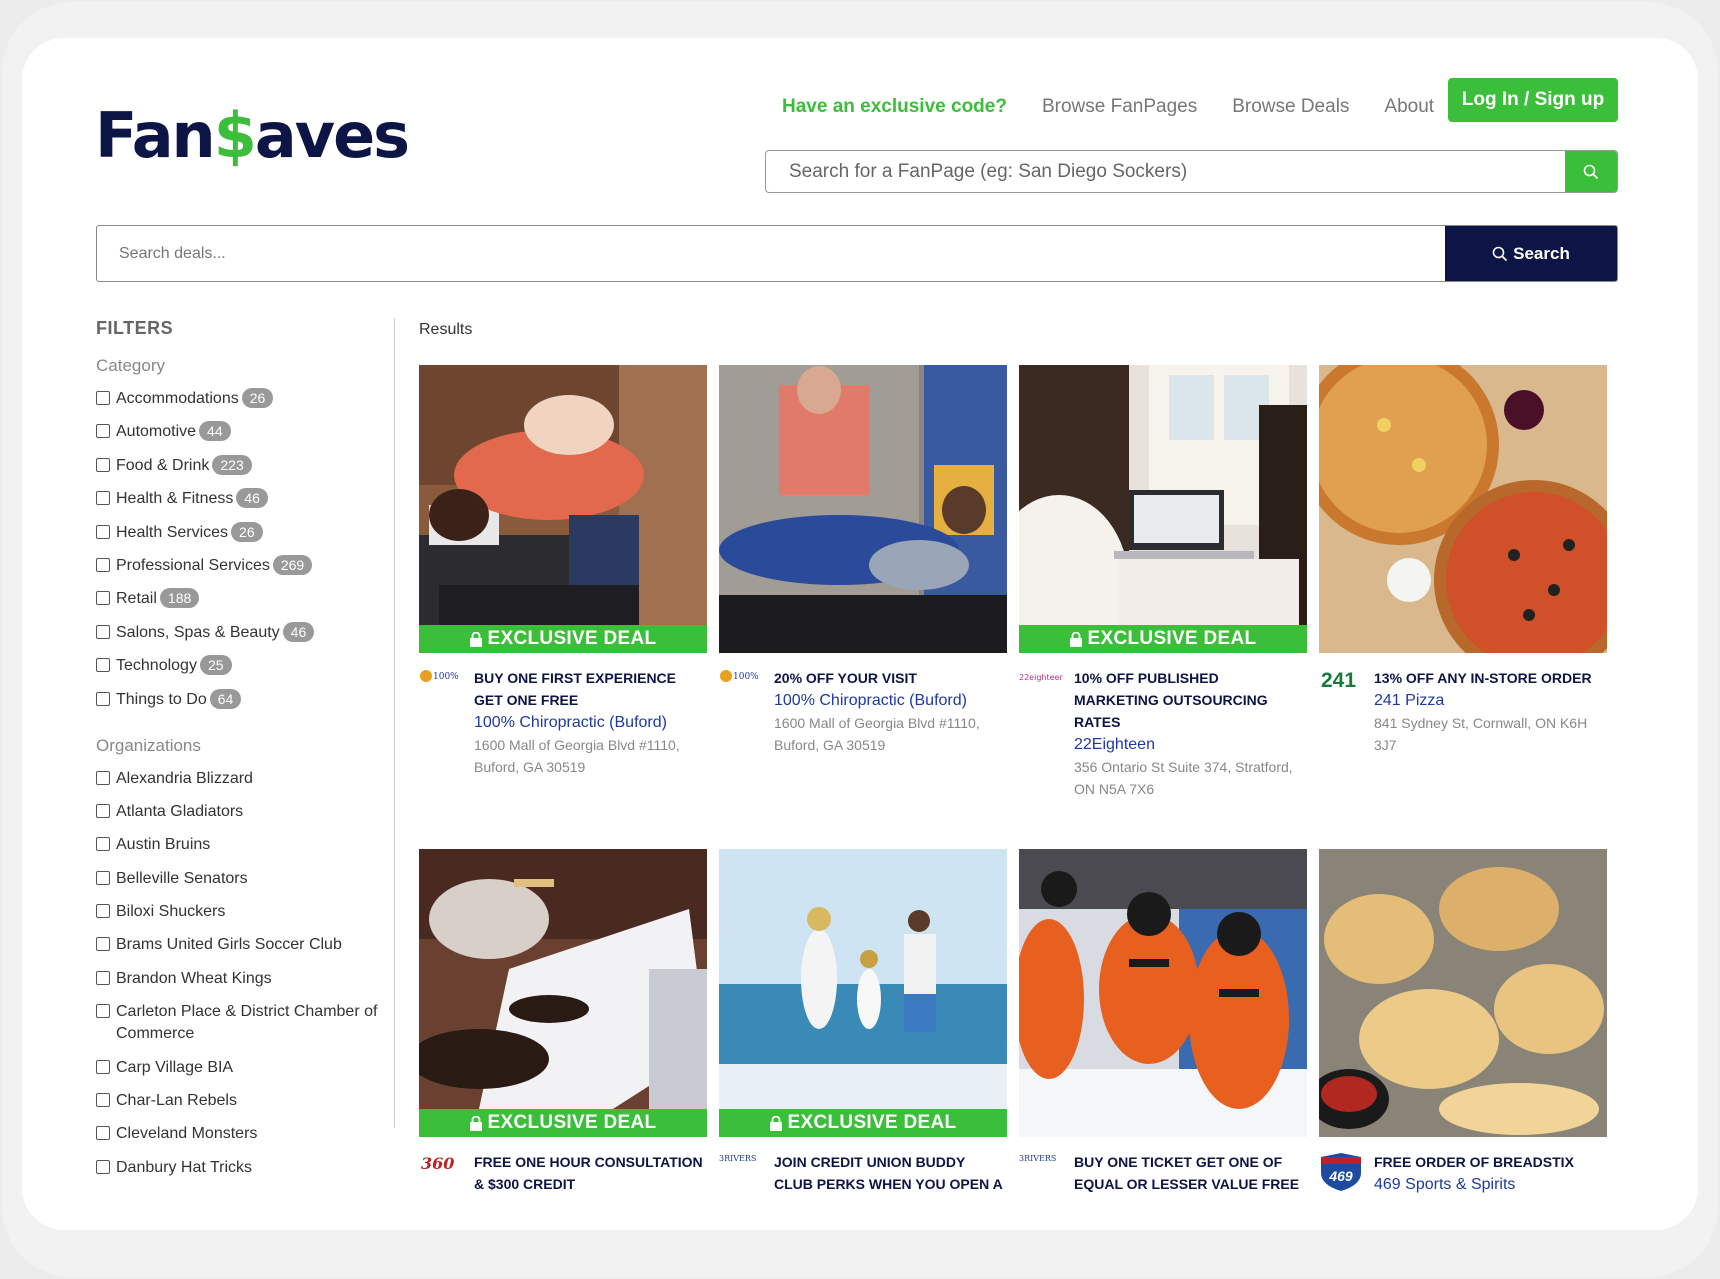 This screenshot has width=1720, height=1279. Describe the element at coordinates (238, 666) in the screenshot. I see `category-filter-item: Technology 25` at that location.